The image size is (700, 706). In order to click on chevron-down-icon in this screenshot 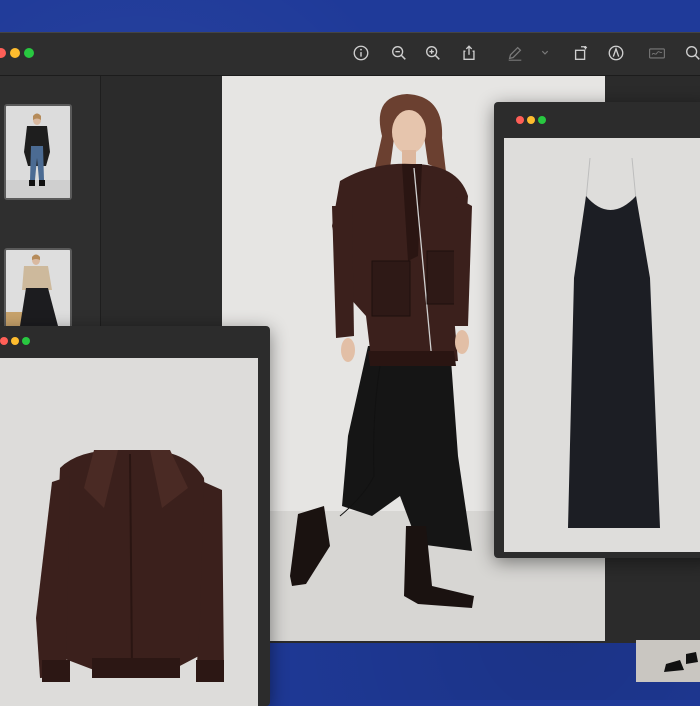, I will do `click(543, 54)`.